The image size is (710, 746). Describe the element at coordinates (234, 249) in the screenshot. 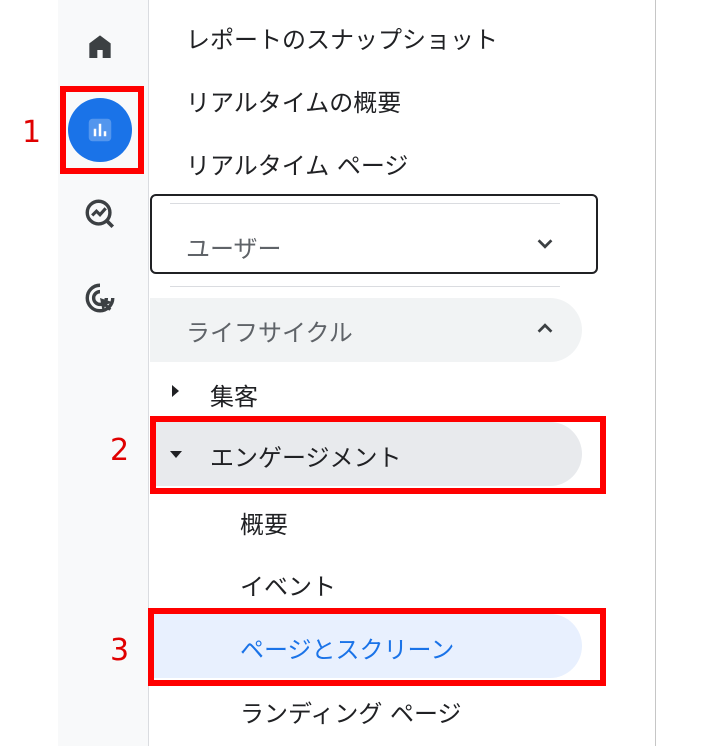

I see `user-section-label: ユーザー` at that location.